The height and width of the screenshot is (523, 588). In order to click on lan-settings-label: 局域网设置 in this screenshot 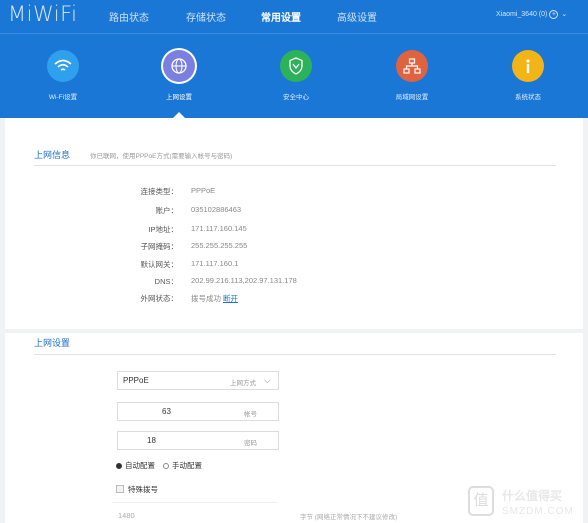, I will do `click(412, 97)`.